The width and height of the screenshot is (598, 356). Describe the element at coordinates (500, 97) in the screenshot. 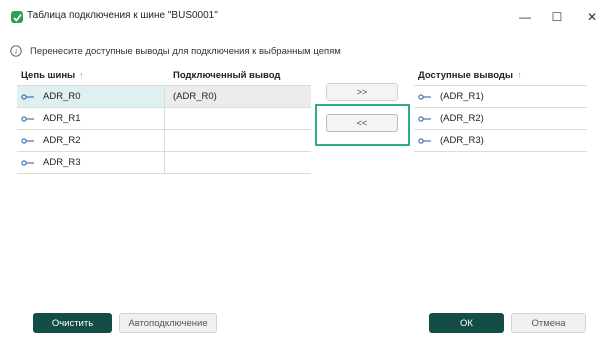

I see `available-pin-row: (ADR_R1)` at that location.